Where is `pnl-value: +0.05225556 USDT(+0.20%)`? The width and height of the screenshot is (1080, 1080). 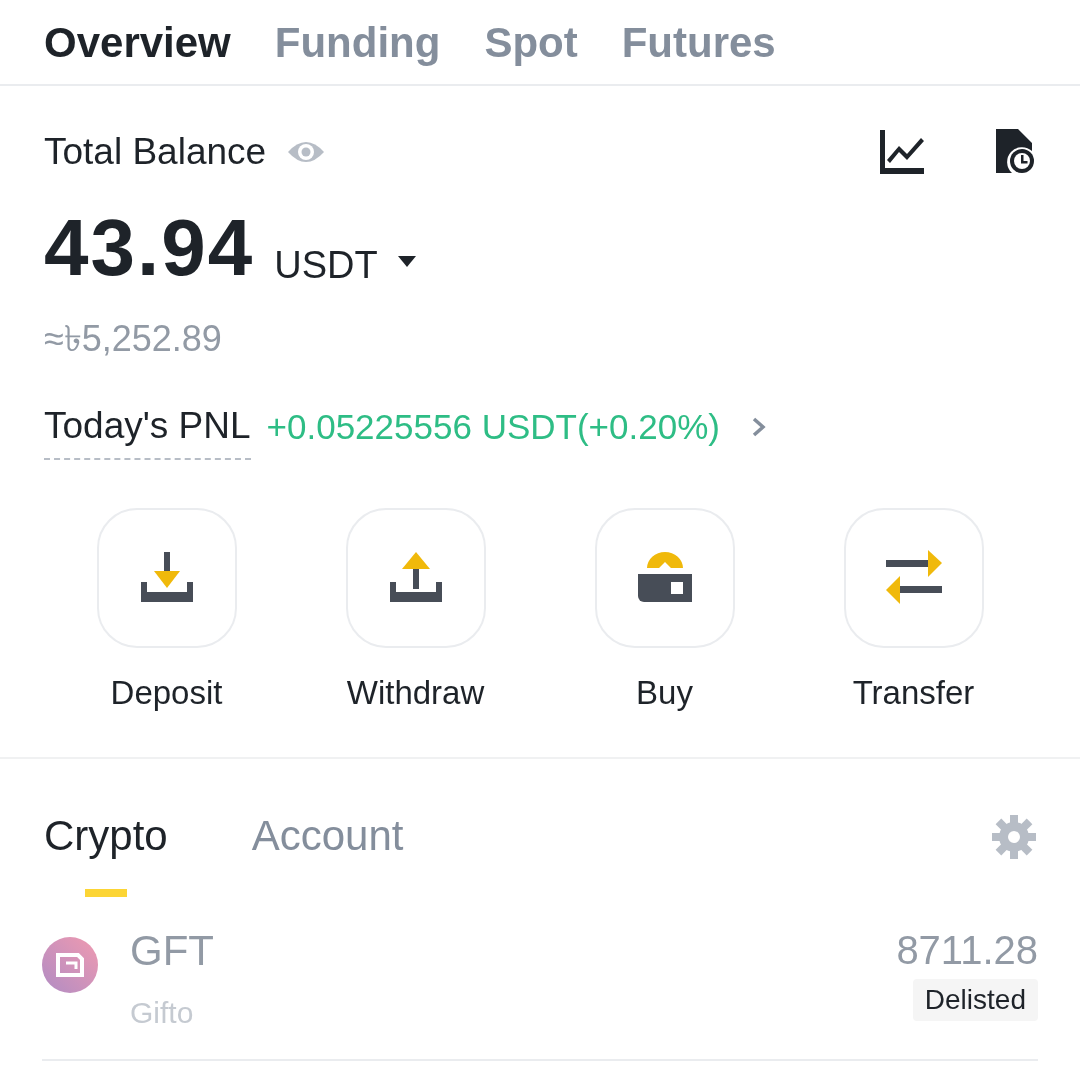 pnl-value: +0.05225556 USDT(+0.20%) is located at coordinates (493, 426).